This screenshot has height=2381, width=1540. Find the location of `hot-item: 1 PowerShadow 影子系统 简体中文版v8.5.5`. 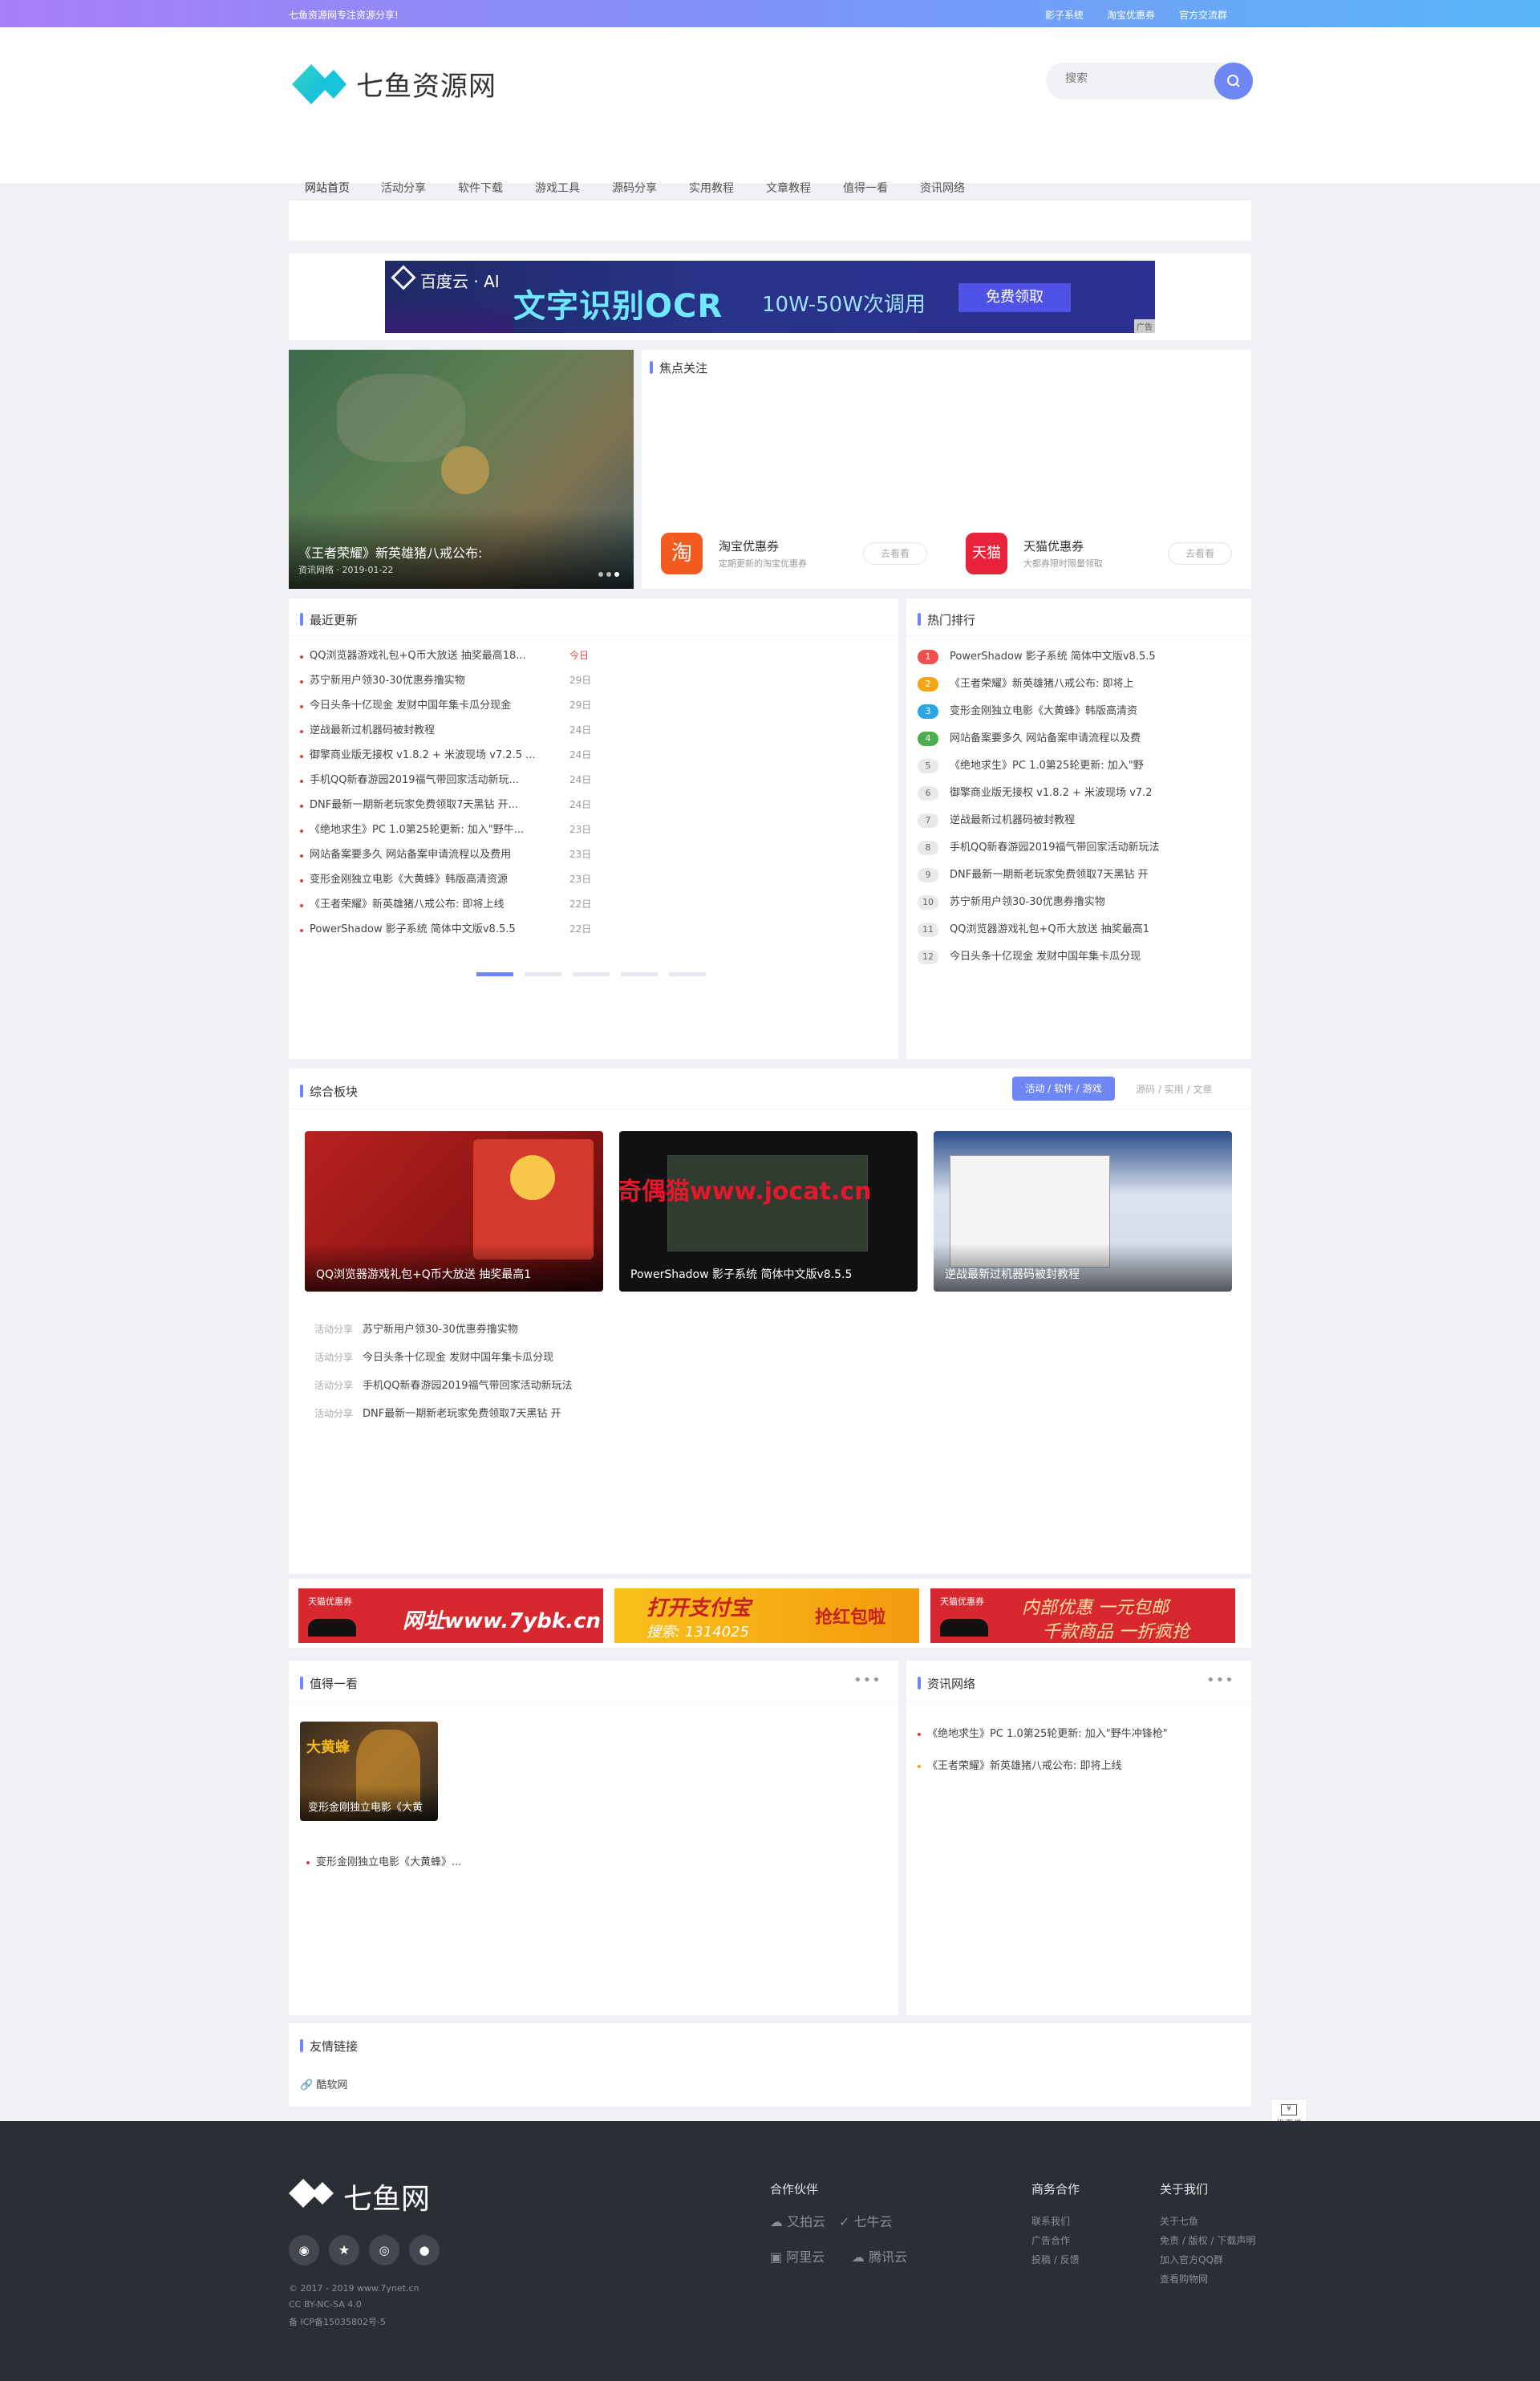

hot-item: 1 PowerShadow 影子系统 简体中文版v8.5.5 is located at coordinates (1078, 655).